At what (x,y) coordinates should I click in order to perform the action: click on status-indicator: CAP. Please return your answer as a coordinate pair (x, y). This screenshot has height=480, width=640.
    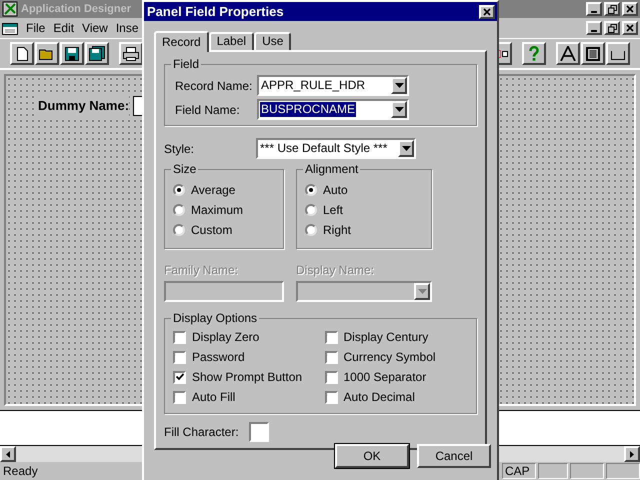
    Looking at the image, I should click on (519, 471).